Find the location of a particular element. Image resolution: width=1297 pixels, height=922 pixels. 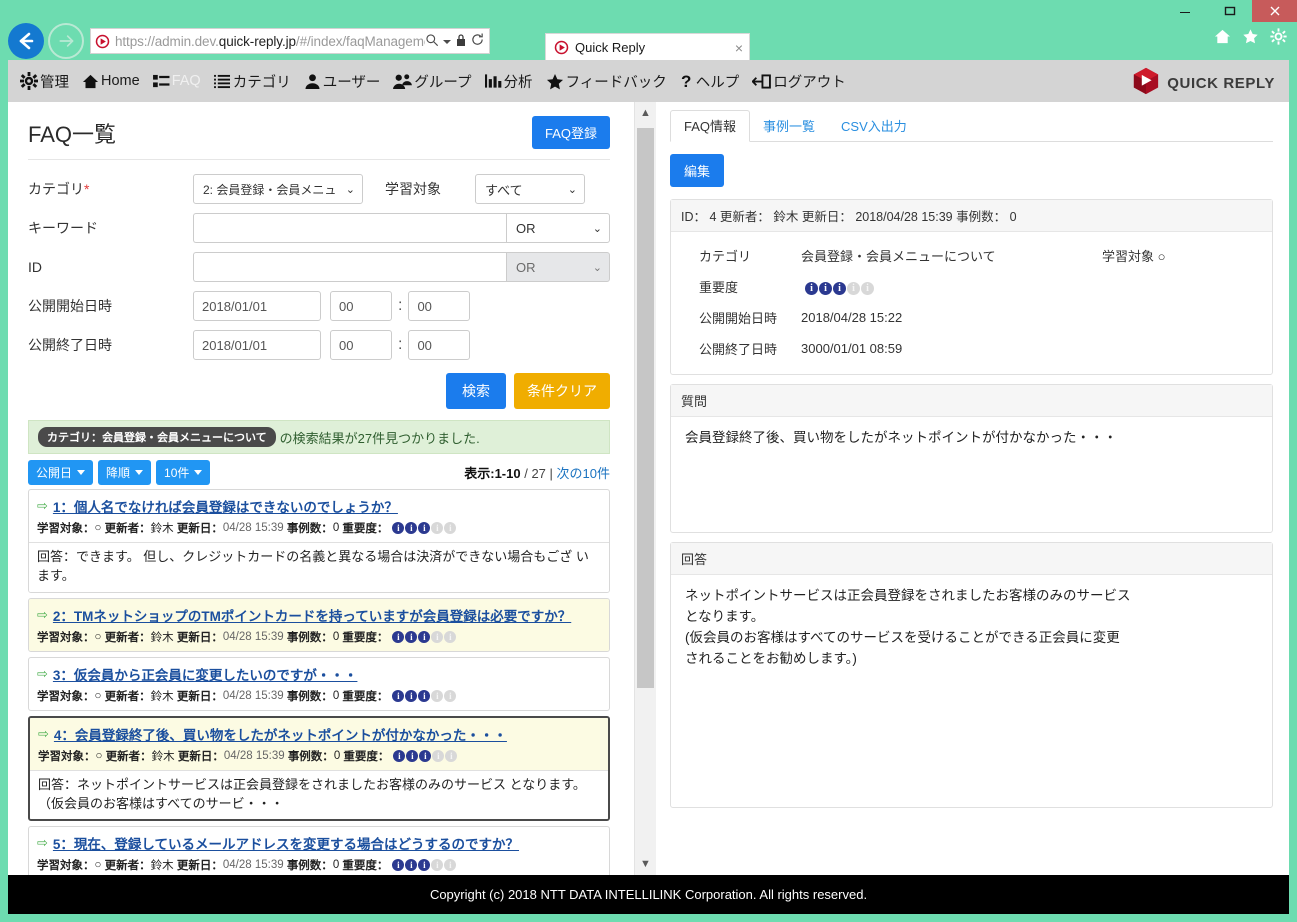

nav-label: ログアウト is located at coordinates (809, 82).